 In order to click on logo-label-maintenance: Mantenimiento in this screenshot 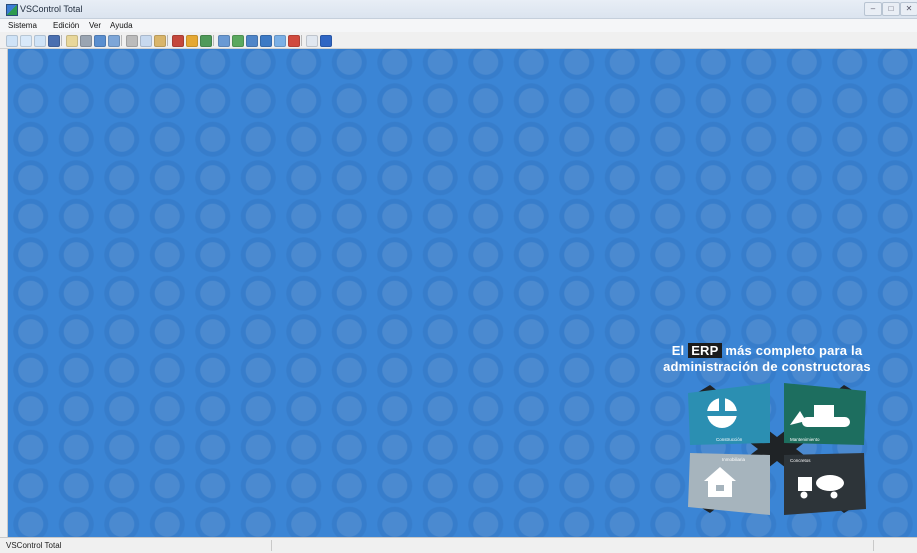, I will do `click(805, 439)`.